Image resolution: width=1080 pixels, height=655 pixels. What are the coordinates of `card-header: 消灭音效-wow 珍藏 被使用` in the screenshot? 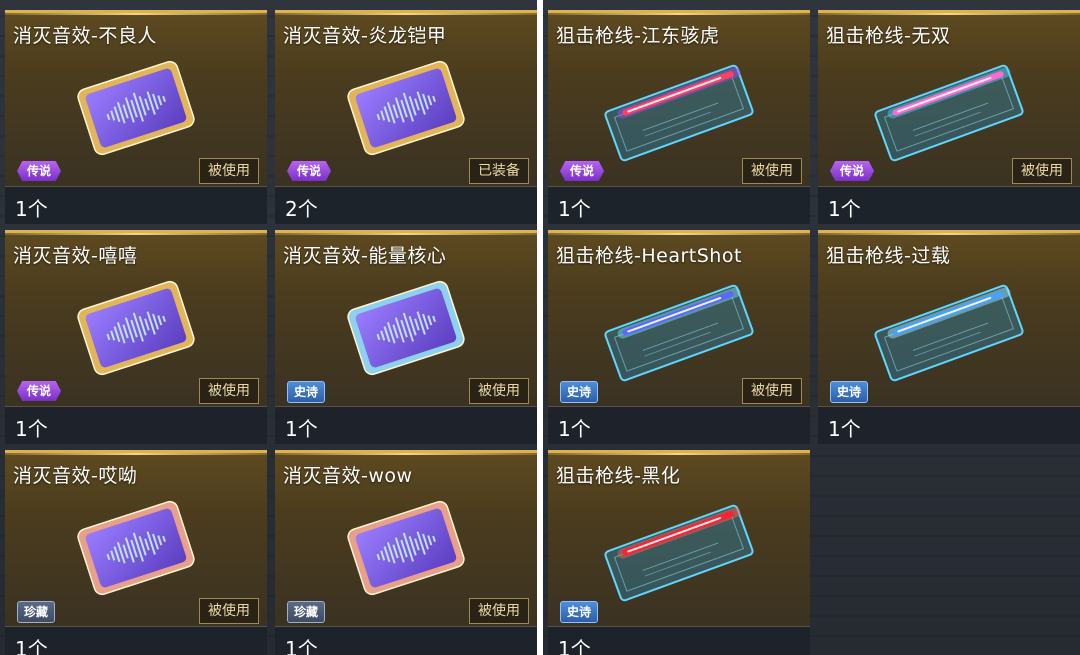 It's located at (406, 538).